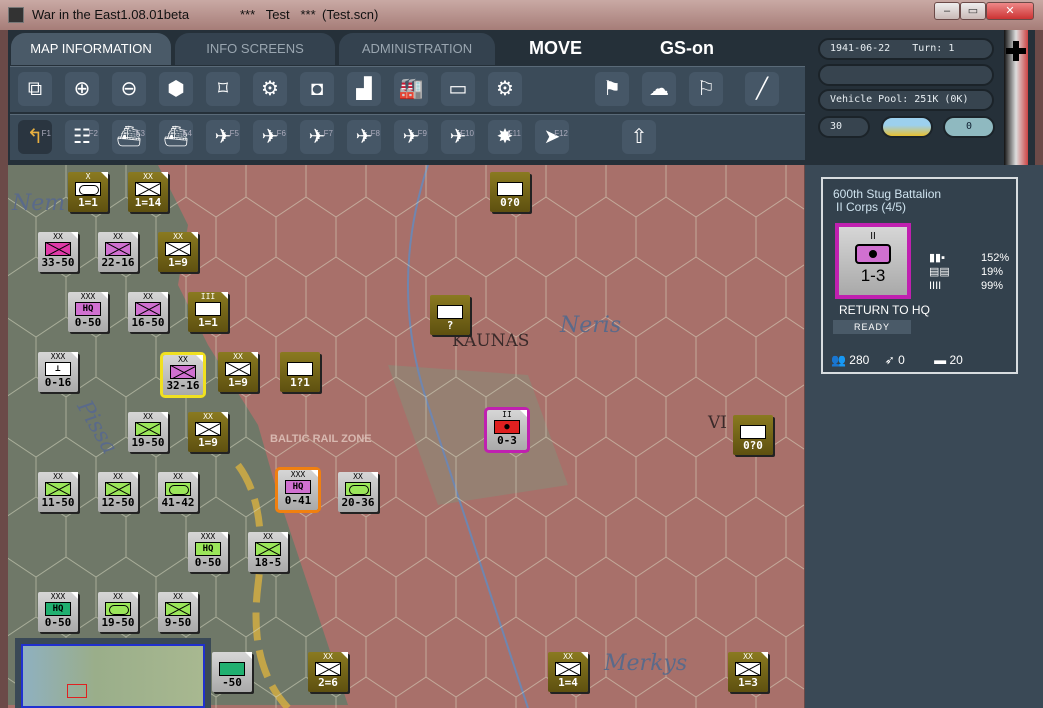 The width and height of the screenshot is (1043, 708). I want to click on unit-type-symbol: R, so click(753, 432).